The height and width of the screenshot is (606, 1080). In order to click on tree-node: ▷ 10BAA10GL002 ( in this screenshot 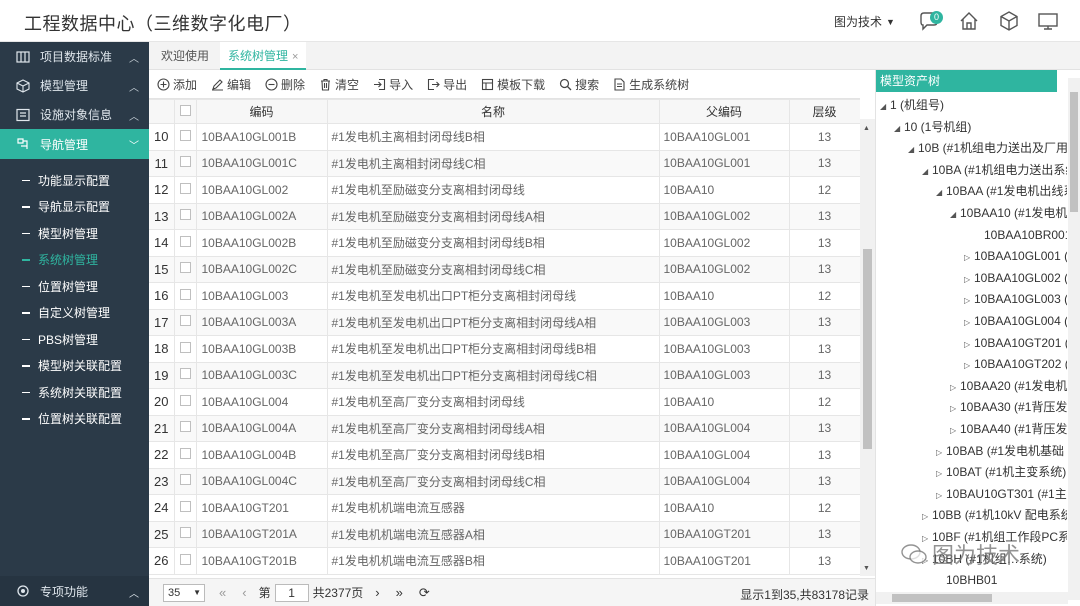, I will do `click(1015, 278)`.